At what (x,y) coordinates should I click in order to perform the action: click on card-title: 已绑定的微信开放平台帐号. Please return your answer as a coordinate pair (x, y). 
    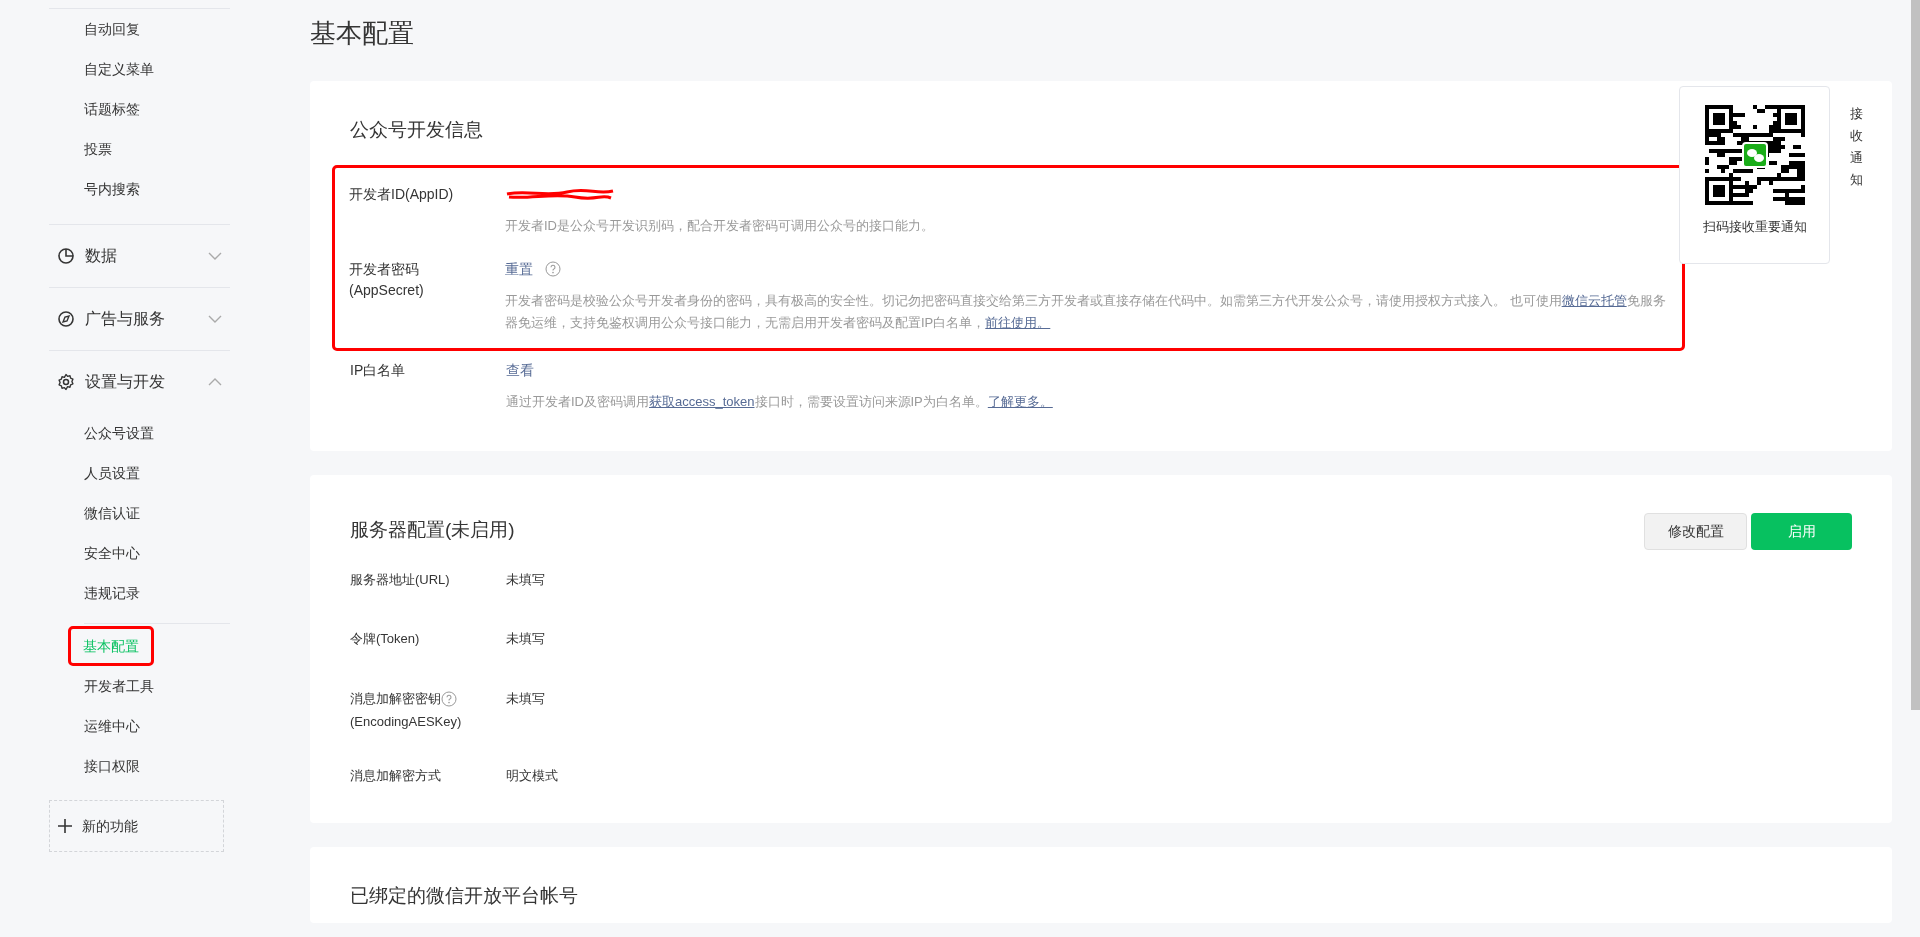
    Looking at the image, I should click on (464, 897).